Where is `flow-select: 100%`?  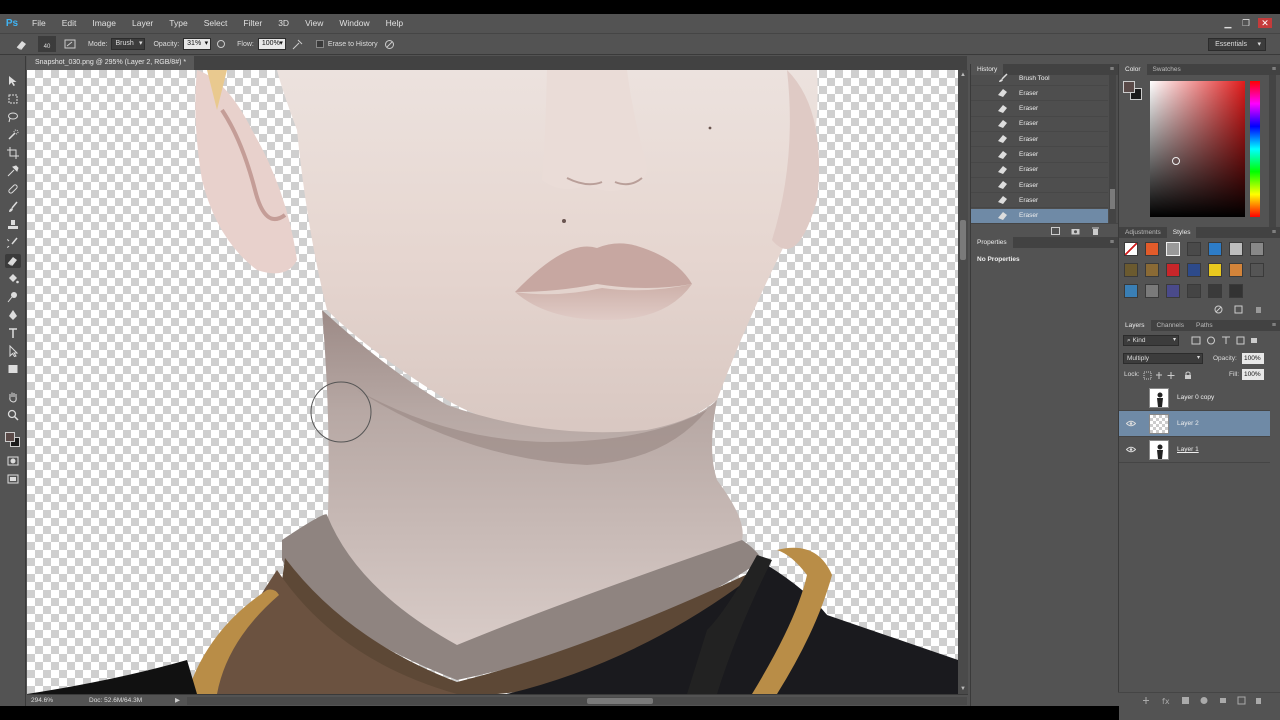
flow-select: 100% is located at coordinates (271, 44).